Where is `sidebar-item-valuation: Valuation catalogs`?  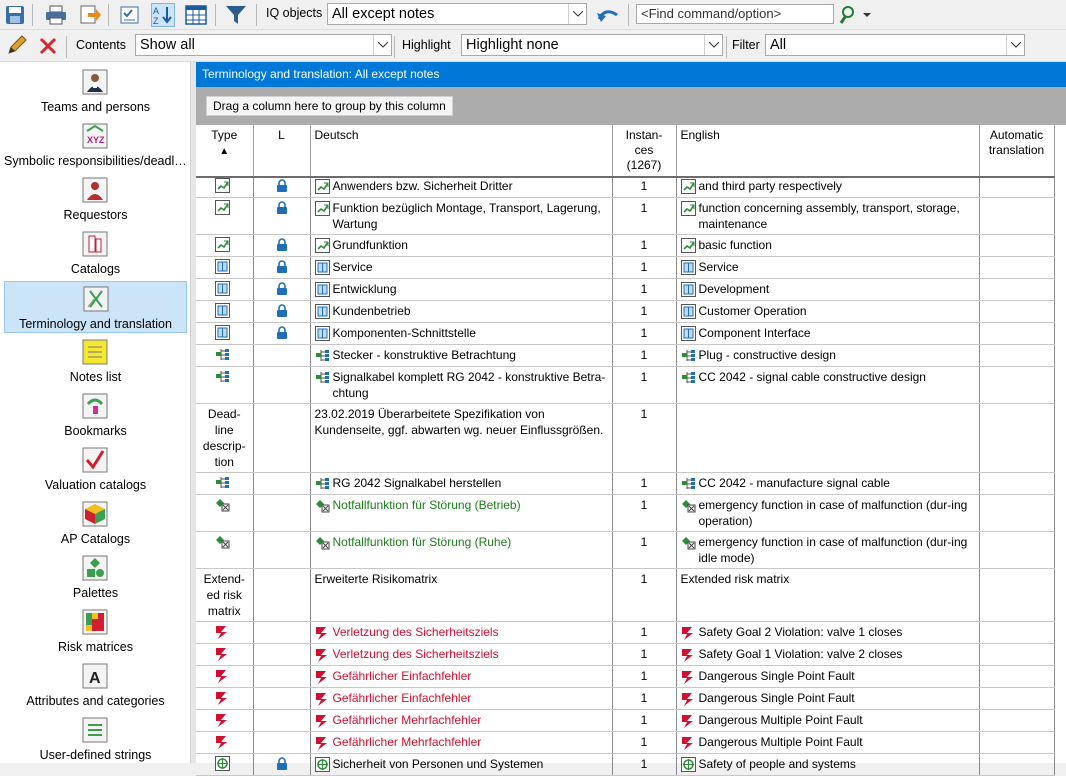 sidebar-item-valuation: Valuation catalogs is located at coordinates (95, 469).